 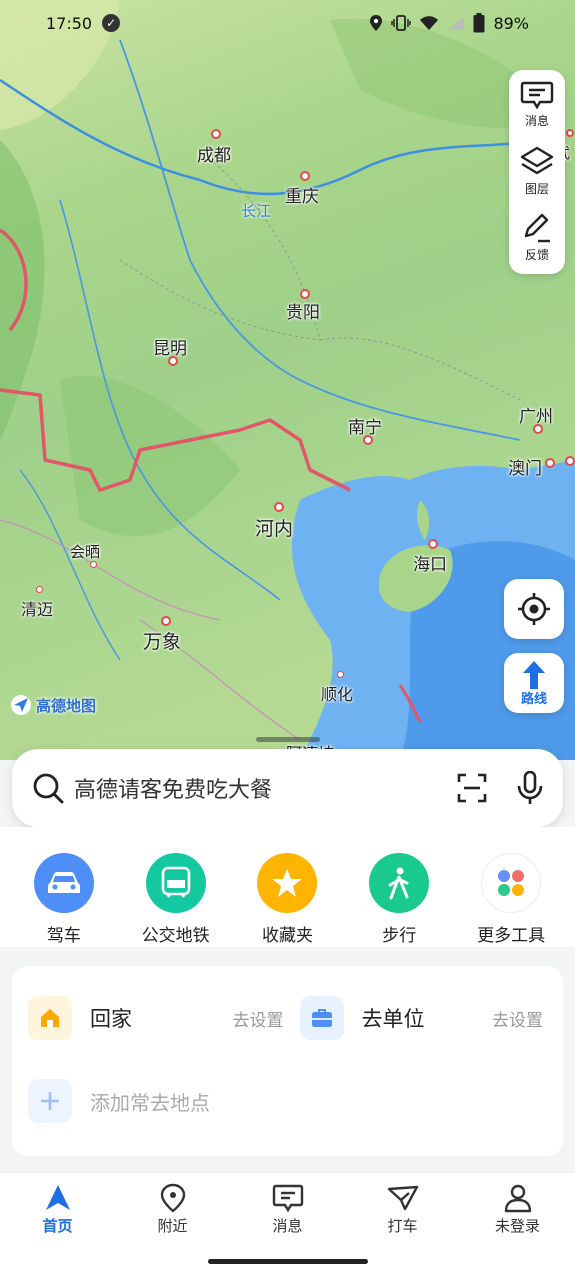 What do you see at coordinates (50, 1101) in the screenshot?
I see `plus-icon` at bounding box center [50, 1101].